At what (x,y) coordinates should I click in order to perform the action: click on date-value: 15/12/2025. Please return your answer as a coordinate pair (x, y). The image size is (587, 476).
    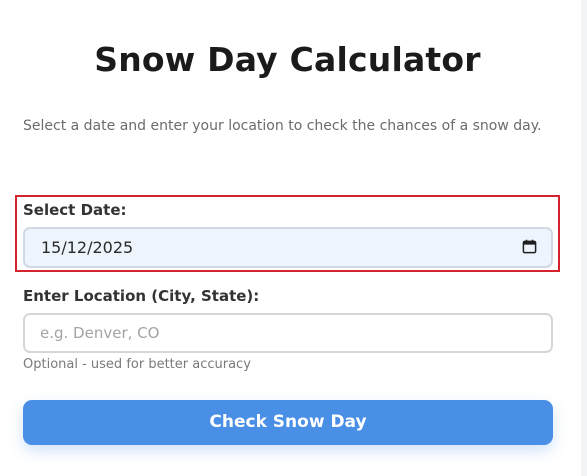
    Looking at the image, I should click on (87, 247).